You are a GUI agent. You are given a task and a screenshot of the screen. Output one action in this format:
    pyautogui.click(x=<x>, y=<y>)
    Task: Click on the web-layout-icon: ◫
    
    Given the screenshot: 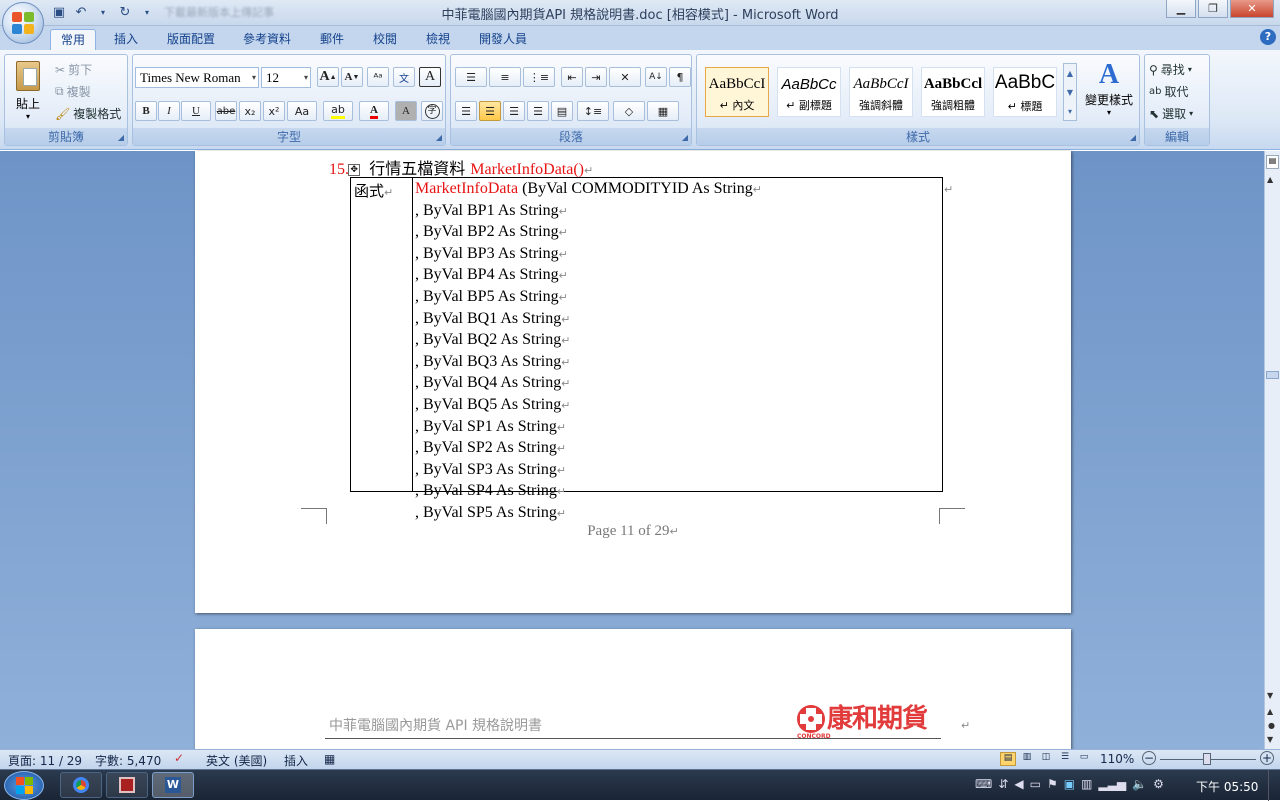 What is the action you would take?
    pyautogui.click(x=1046, y=759)
    